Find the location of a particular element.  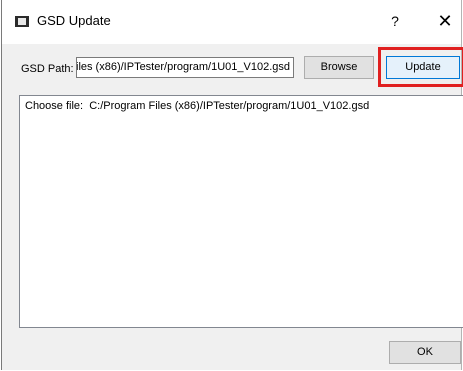

window-title: GSD Update is located at coordinates (74, 20).